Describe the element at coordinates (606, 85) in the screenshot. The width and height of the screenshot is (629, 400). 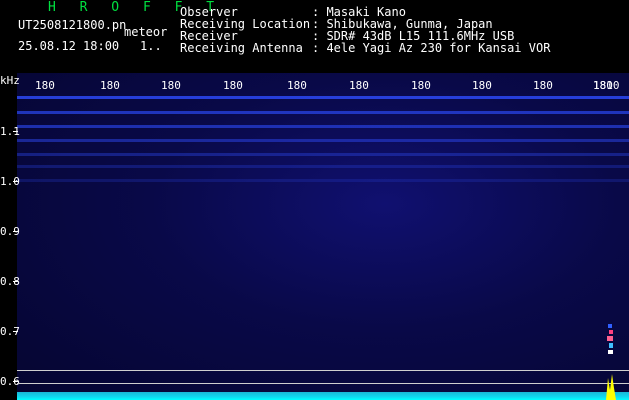
I see `time-tick-label: 1810` at that location.